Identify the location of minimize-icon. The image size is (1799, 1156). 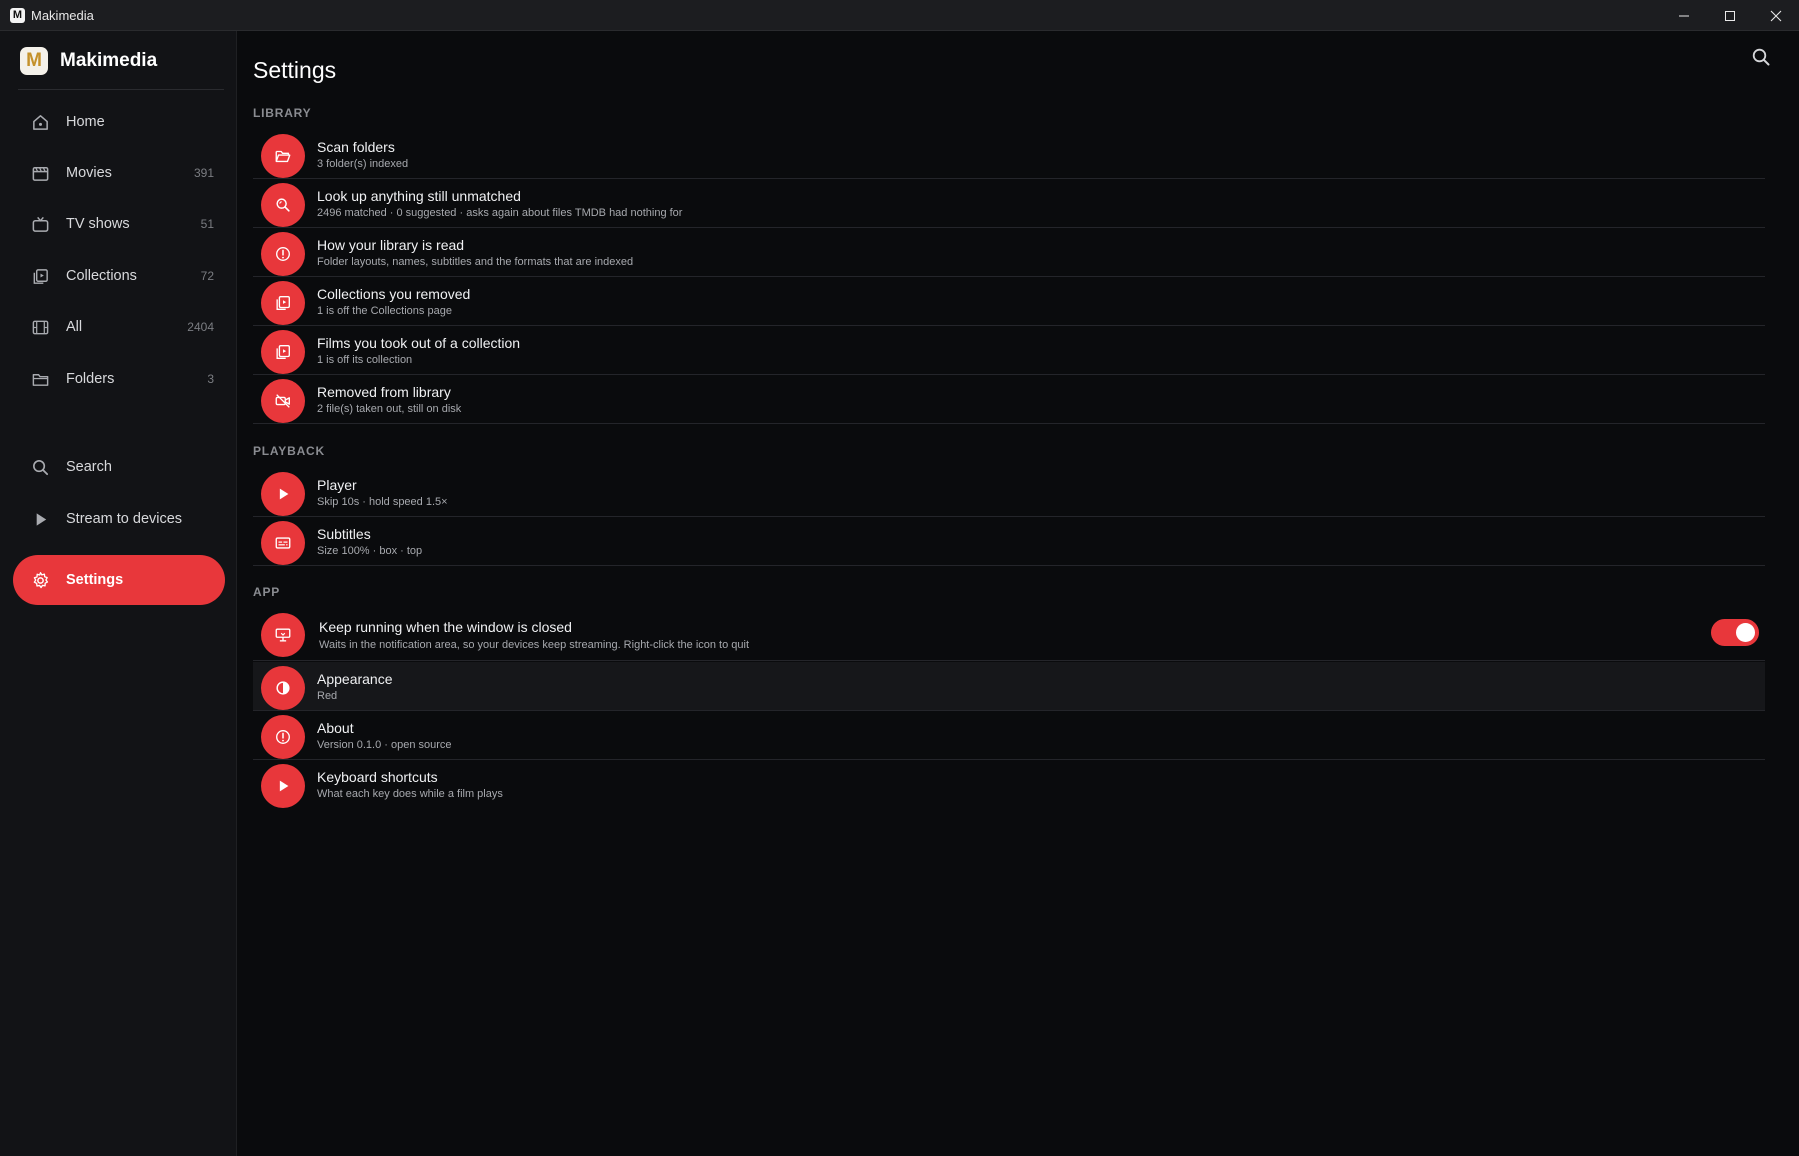
(1684, 15).